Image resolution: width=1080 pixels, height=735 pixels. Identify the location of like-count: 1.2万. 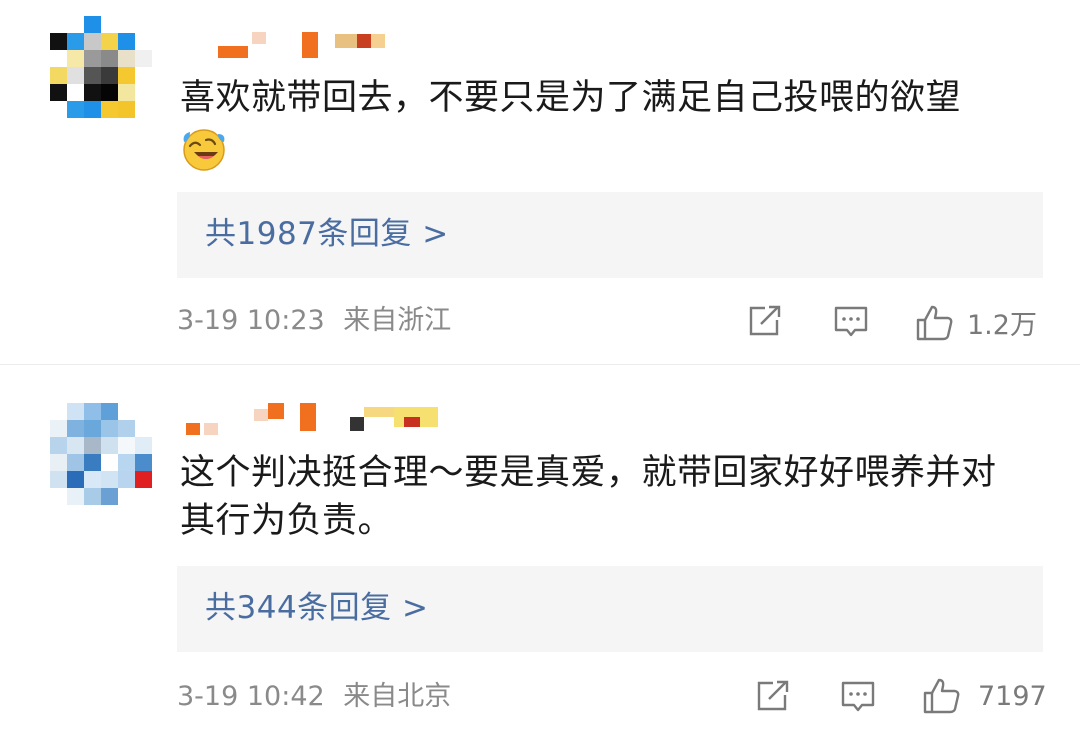
(1002, 325).